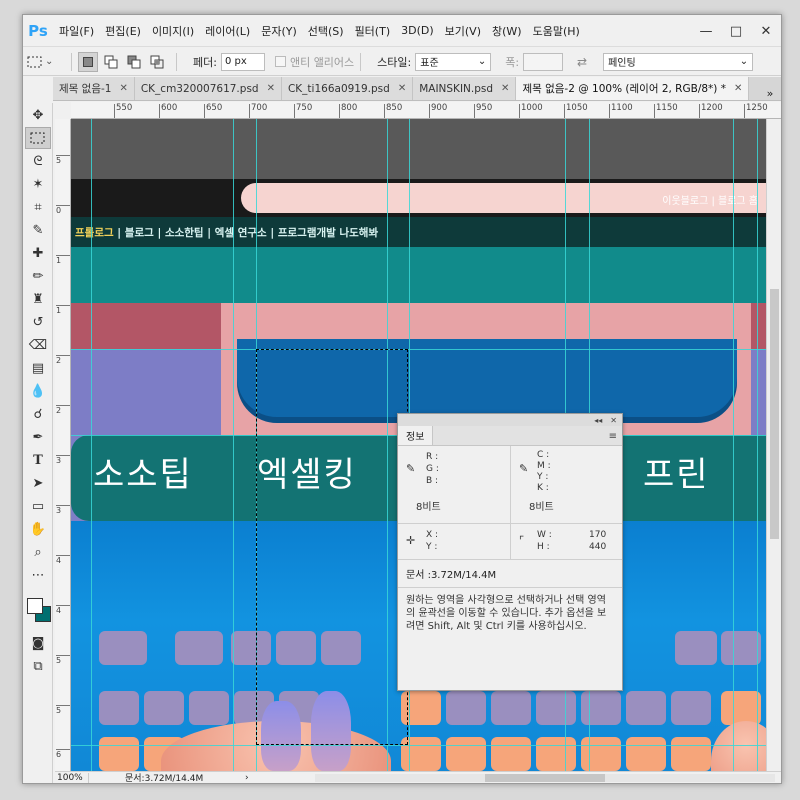 Image resolution: width=800 pixels, height=800 pixels. Describe the element at coordinates (556, 31) in the screenshot. I see `menu-help: 도움말(H)` at that location.